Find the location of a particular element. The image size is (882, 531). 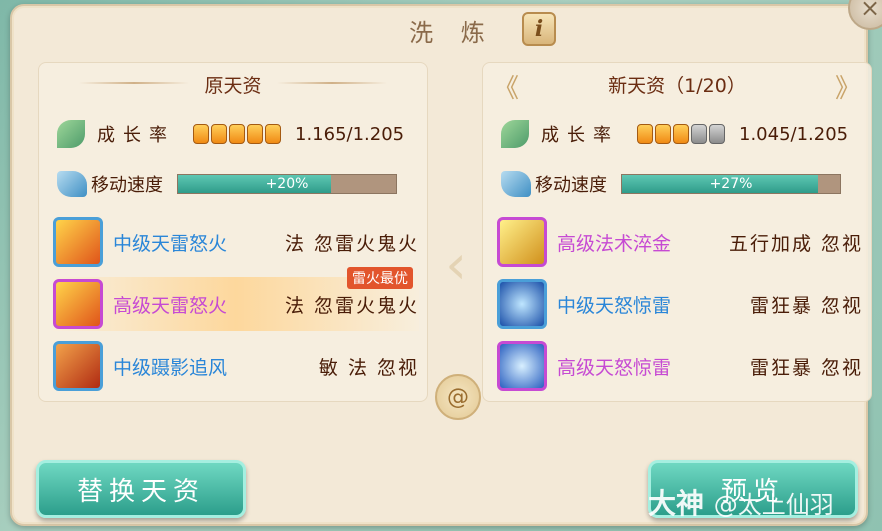

original-aptitude-header: 原天资 is located at coordinates (233, 84).